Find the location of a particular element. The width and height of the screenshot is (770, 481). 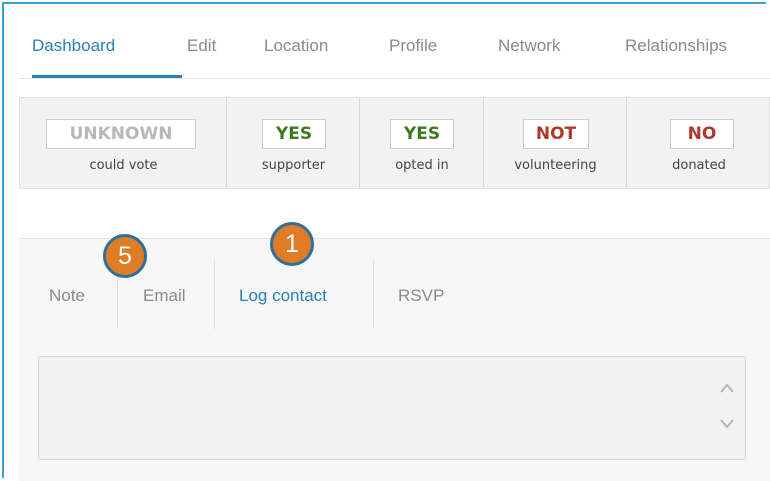

tab-relationships: Relationships is located at coordinates (676, 46).